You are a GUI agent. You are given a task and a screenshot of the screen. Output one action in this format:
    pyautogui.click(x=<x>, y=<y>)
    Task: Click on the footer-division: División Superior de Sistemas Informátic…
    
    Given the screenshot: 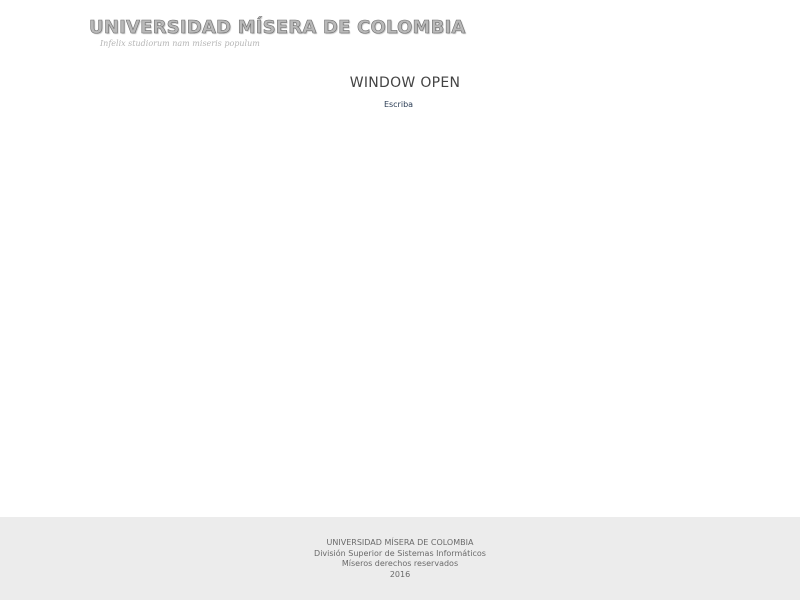 What is the action you would take?
    pyautogui.click(x=400, y=553)
    